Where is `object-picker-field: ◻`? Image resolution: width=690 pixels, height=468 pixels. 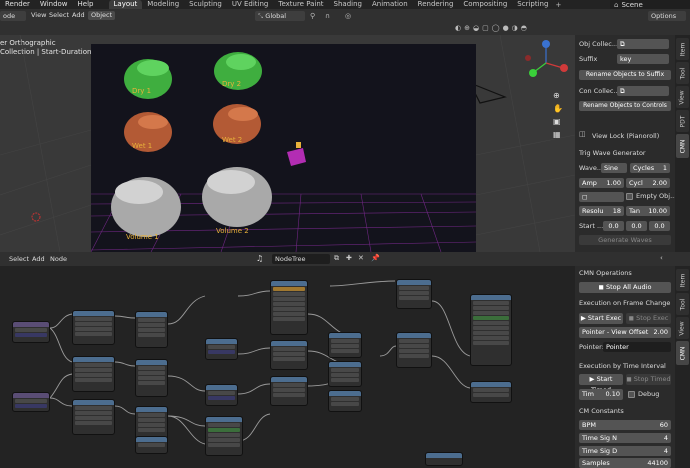 object-picker-field: ◻ is located at coordinates (601, 197).